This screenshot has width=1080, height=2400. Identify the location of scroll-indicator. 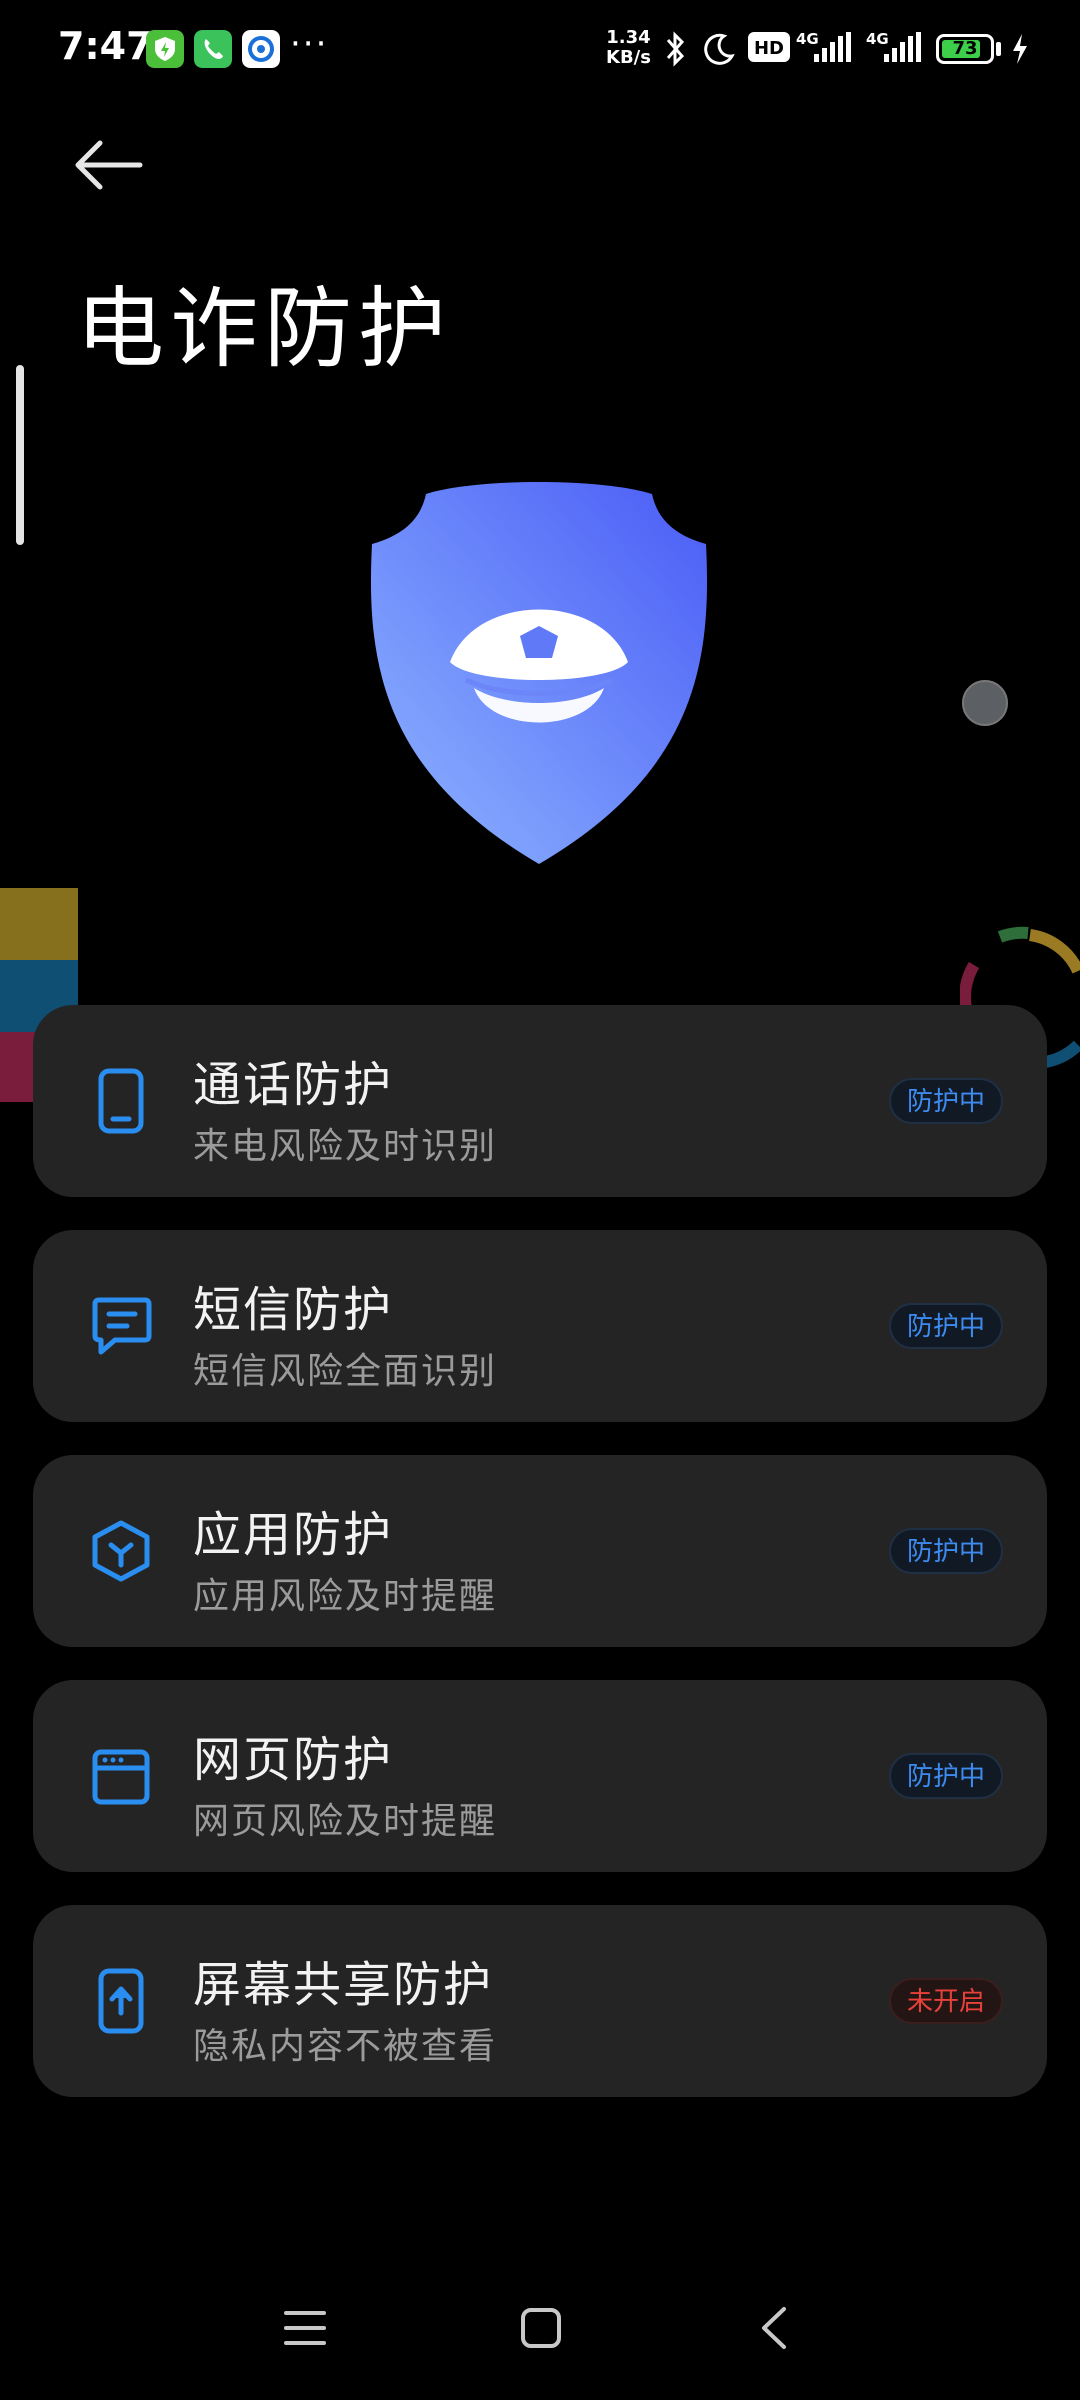
(20, 455).